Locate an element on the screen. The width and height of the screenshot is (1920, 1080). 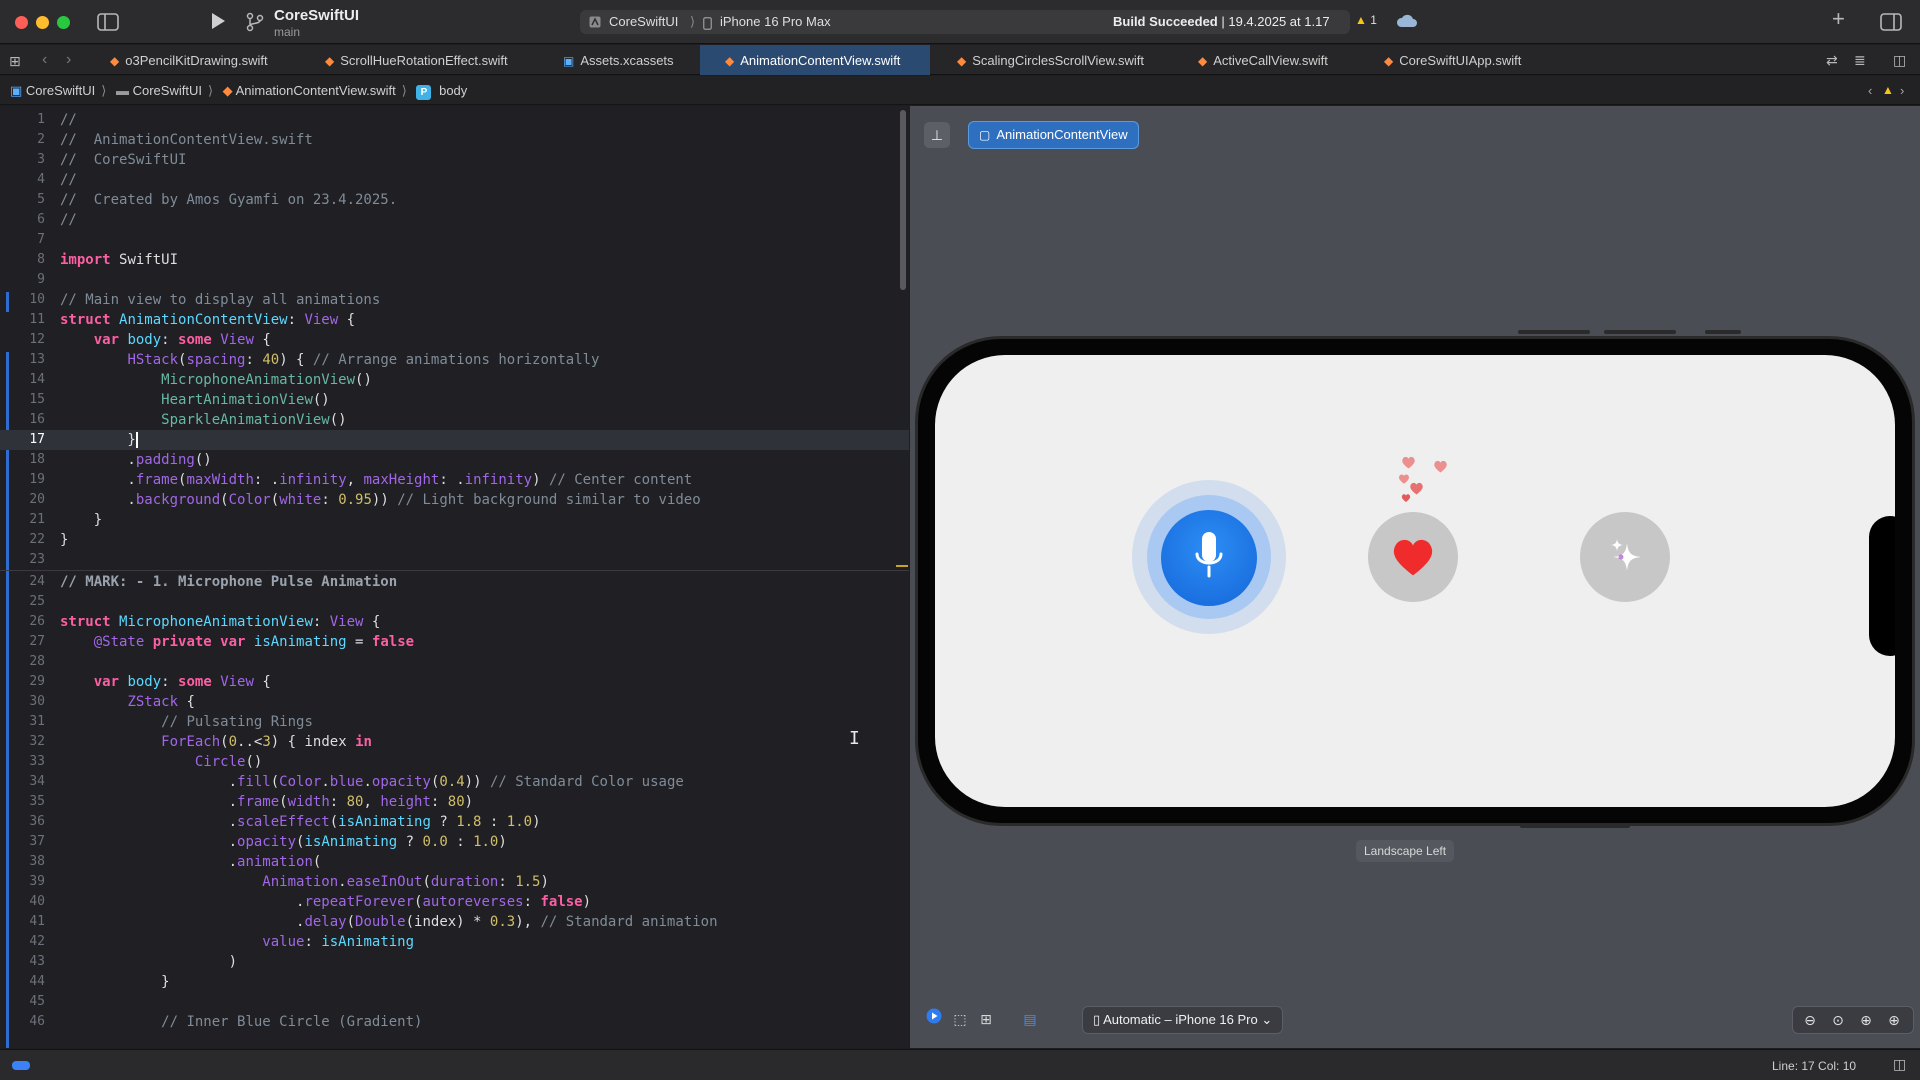
status-bar: Line: 17 Col: 10 ◫ is located at coordinates (960, 1064).